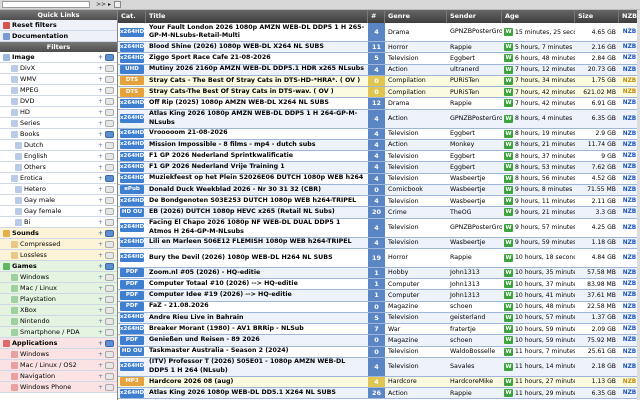 Image resolution: width=640 pixels, height=400 pixels. Describe the element at coordinates (58, 376) in the screenshot. I see `filter-item: Navigation +` at that location.